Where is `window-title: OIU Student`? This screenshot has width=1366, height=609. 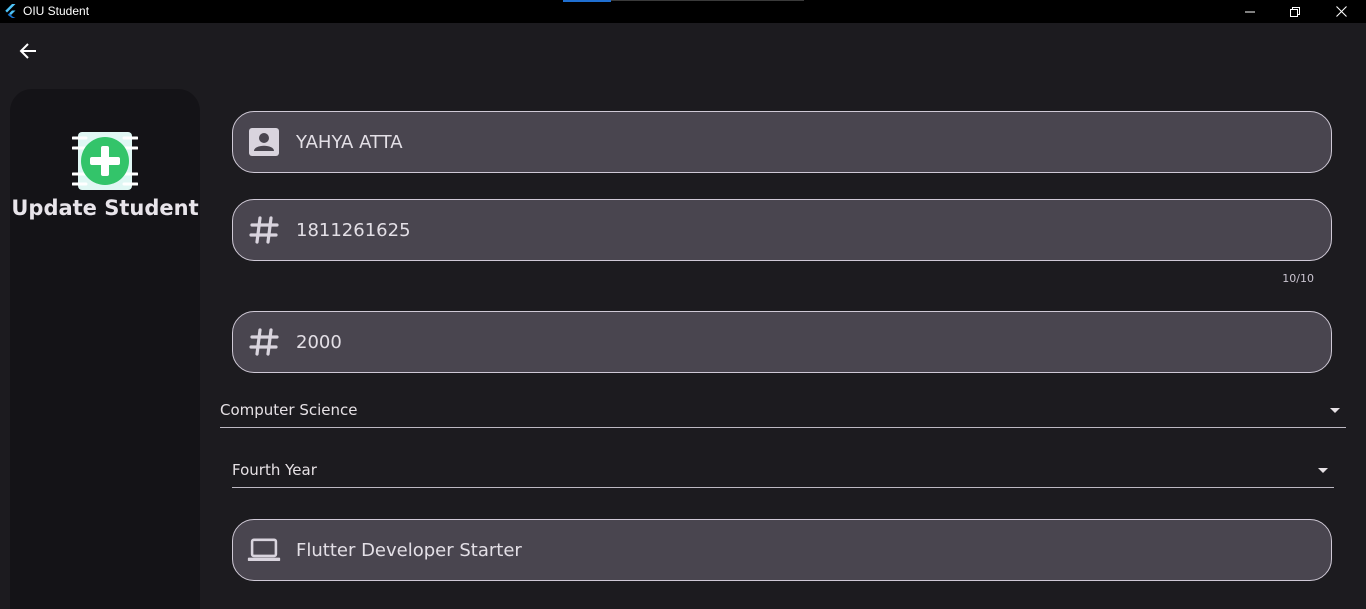
window-title: OIU Student is located at coordinates (56, 11).